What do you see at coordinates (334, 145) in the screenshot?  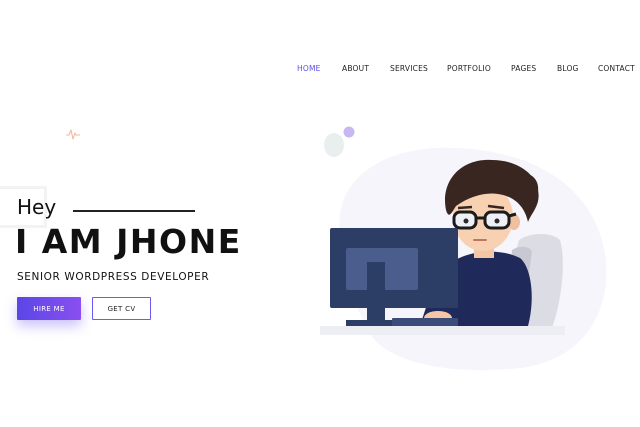 I see `decorative-dot-gray` at bounding box center [334, 145].